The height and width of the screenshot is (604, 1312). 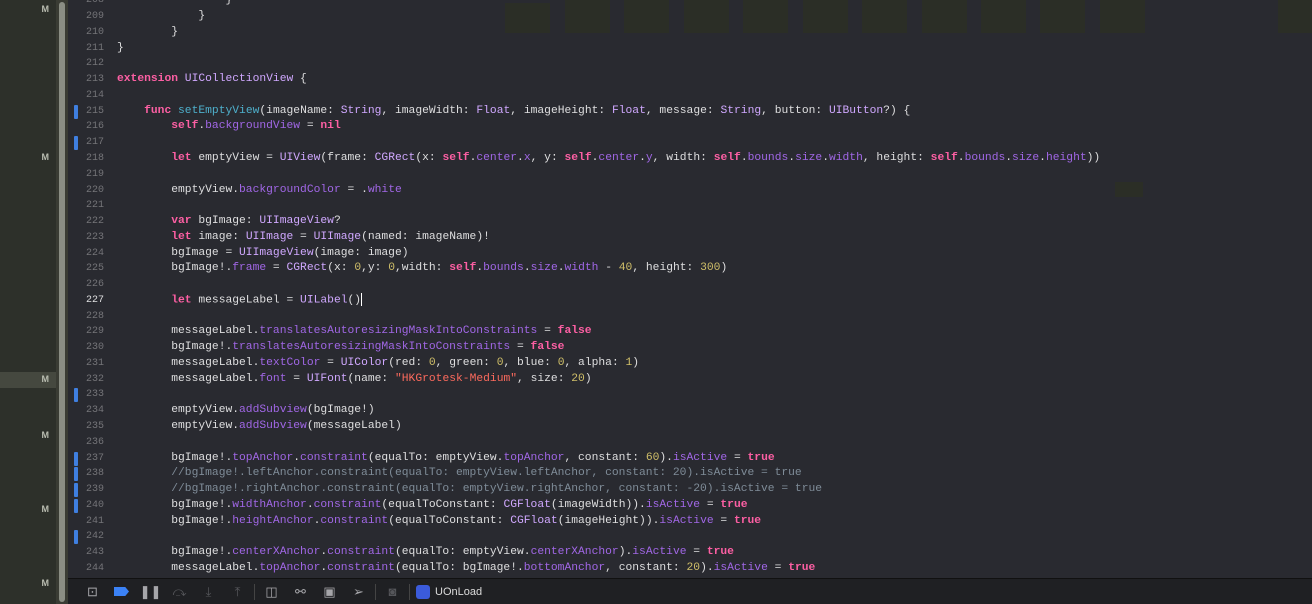 What do you see at coordinates (327, 378) in the screenshot?
I see `type-name: UIFont` at bounding box center [327, 378].